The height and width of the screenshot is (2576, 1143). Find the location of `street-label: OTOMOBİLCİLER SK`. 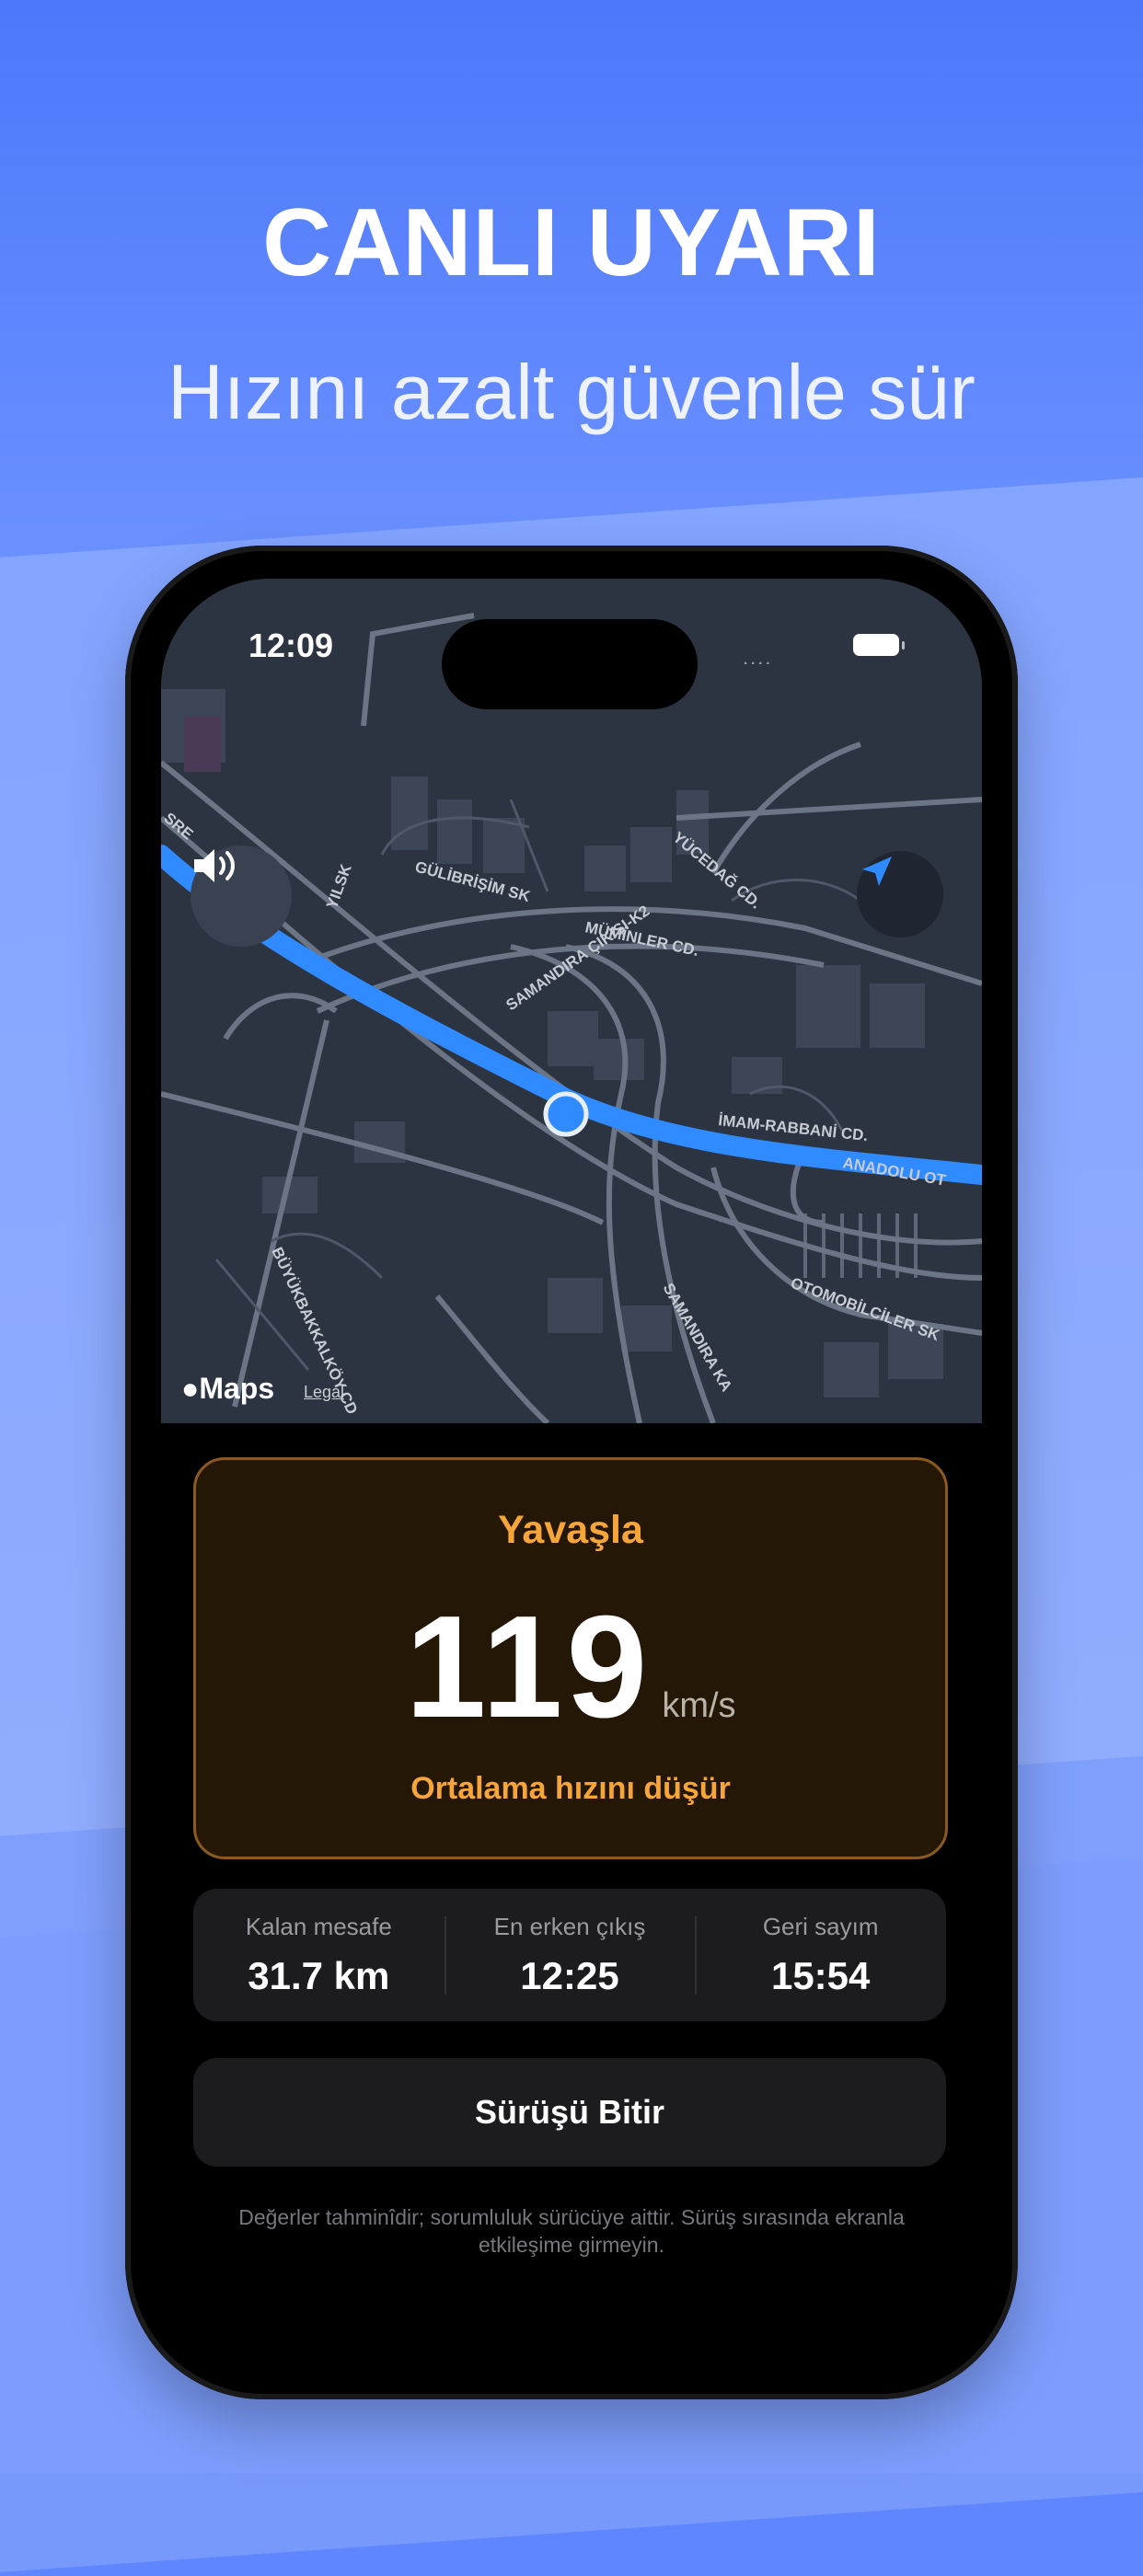

street-label: OTOMOBİLCİLER SK is located at coordinates (866, 1309).